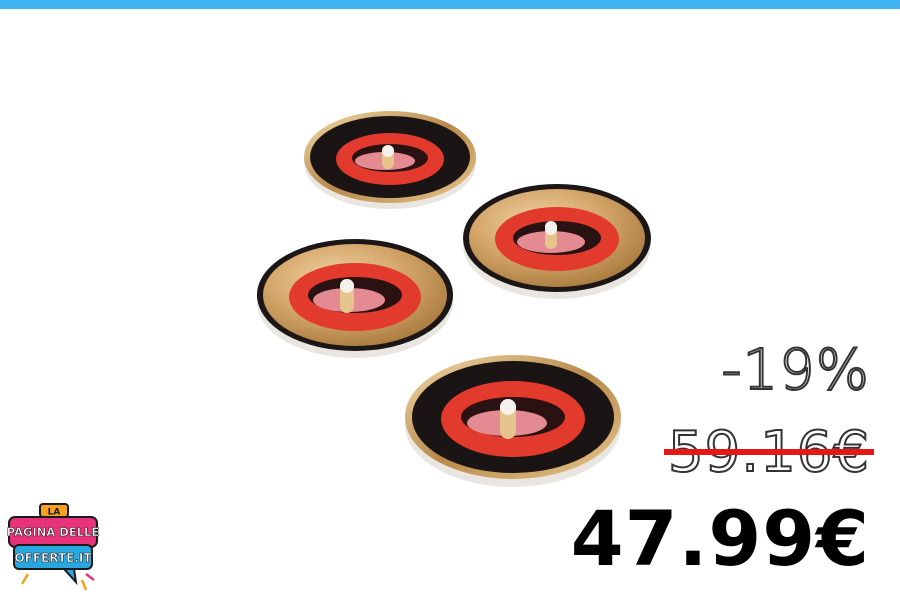  I want to click on price-box: -19% 59.16€ 47.99€, so click(722, 460).